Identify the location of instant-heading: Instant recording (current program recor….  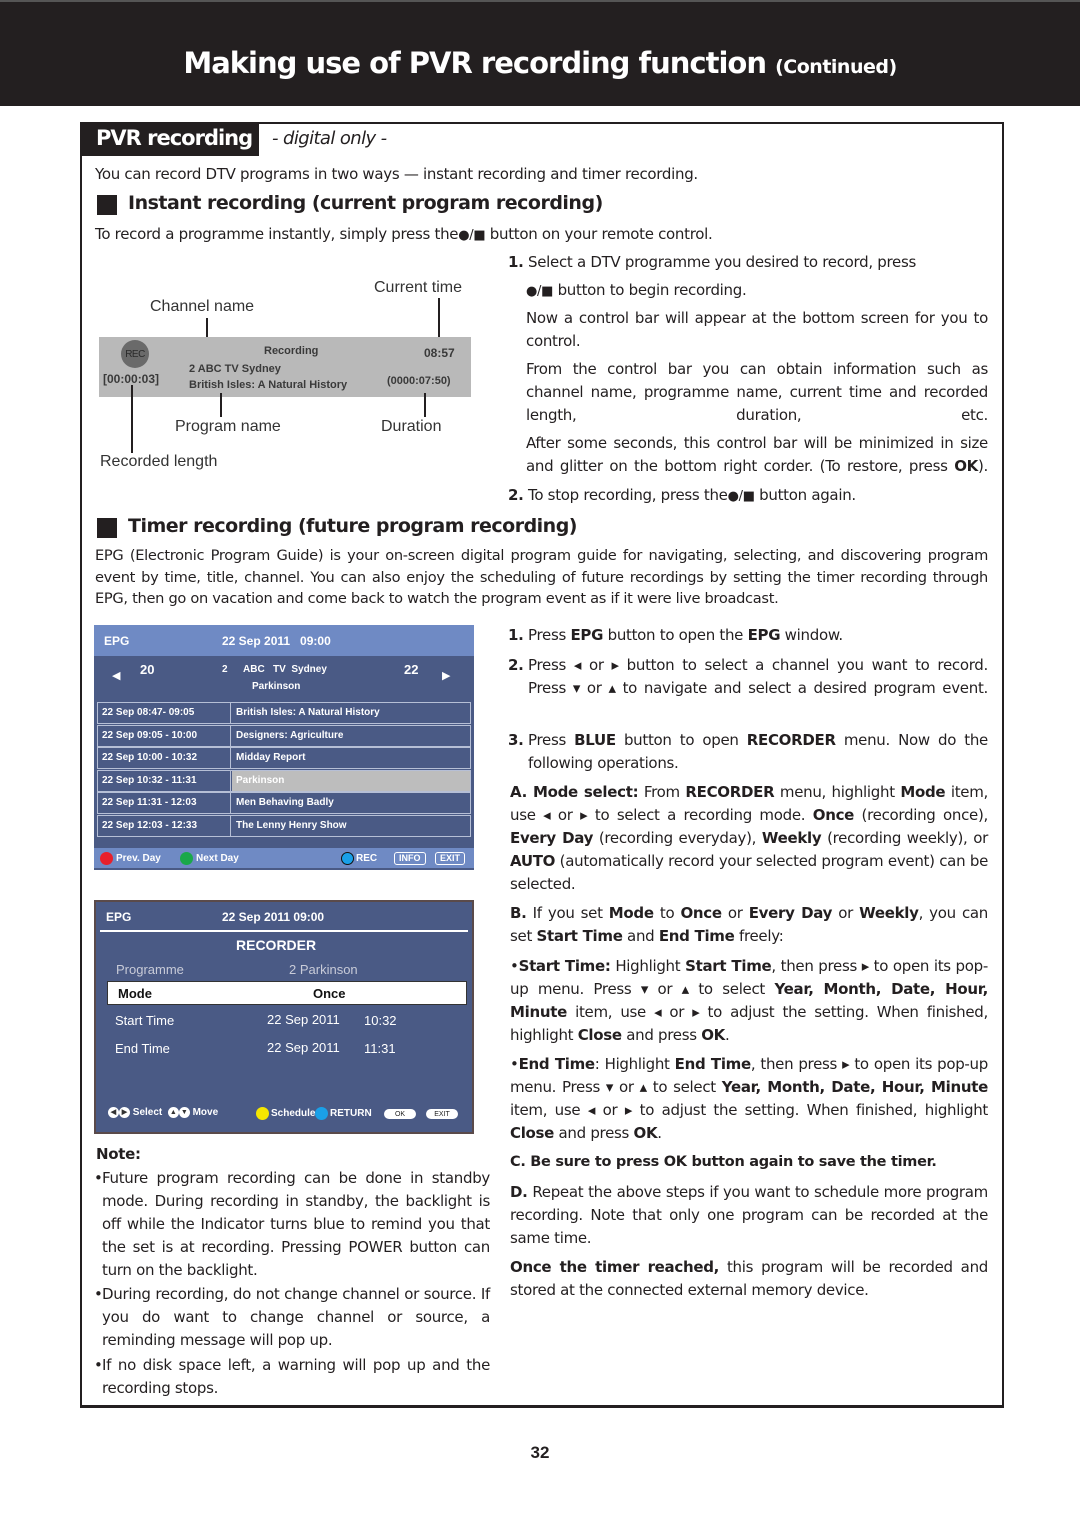
(365, 203).